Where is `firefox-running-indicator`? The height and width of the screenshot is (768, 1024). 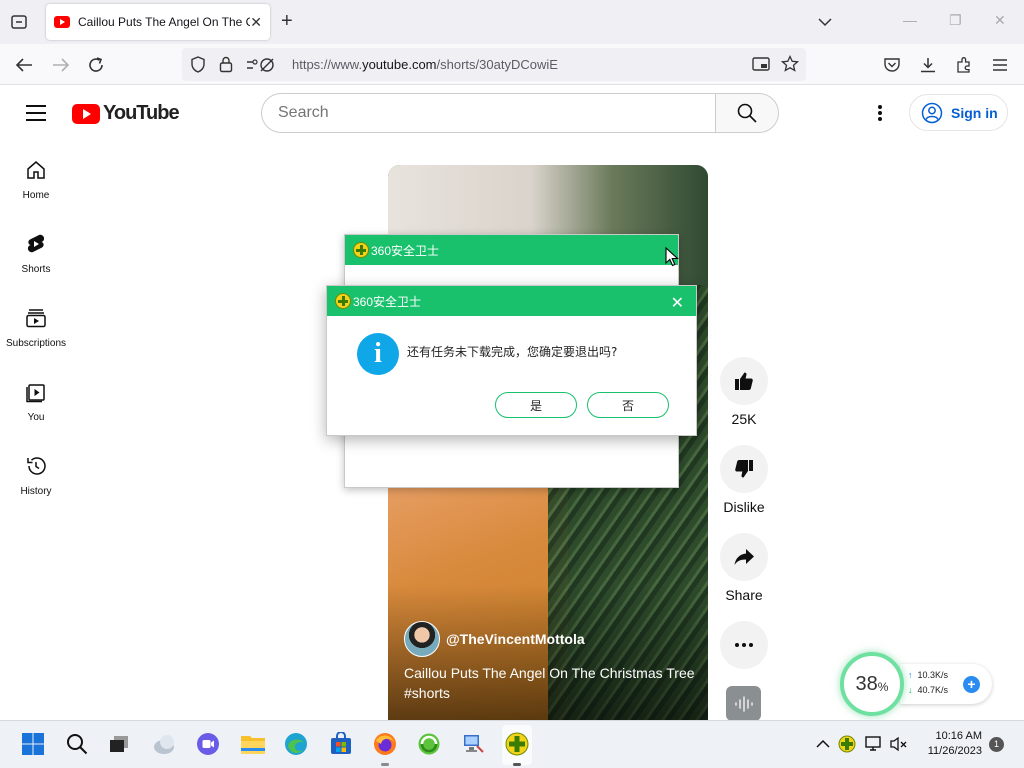
firefox-running-indicator is located at coordinates (385, 764).